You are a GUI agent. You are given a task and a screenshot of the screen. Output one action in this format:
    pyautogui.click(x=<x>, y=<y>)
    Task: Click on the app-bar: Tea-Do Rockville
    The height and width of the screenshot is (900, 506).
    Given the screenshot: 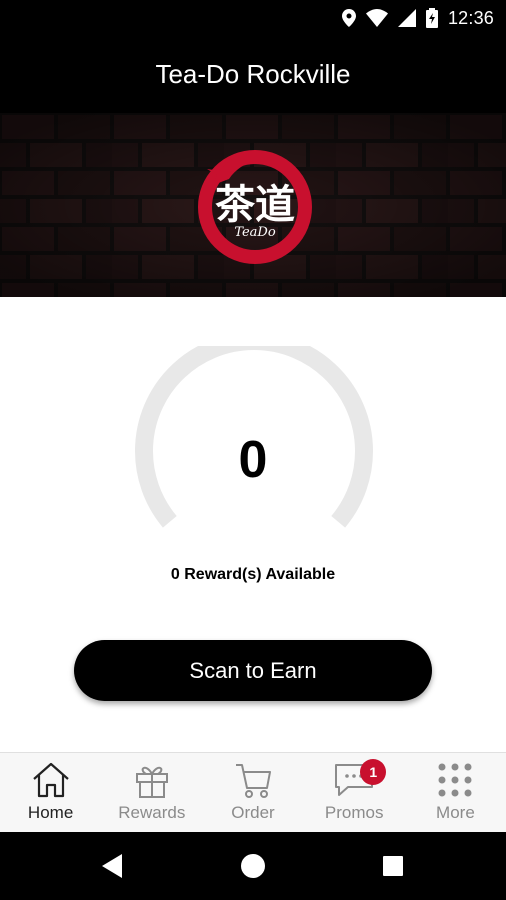 What is the action you would take?
    pyautogui.click(x=253, y=74)
    